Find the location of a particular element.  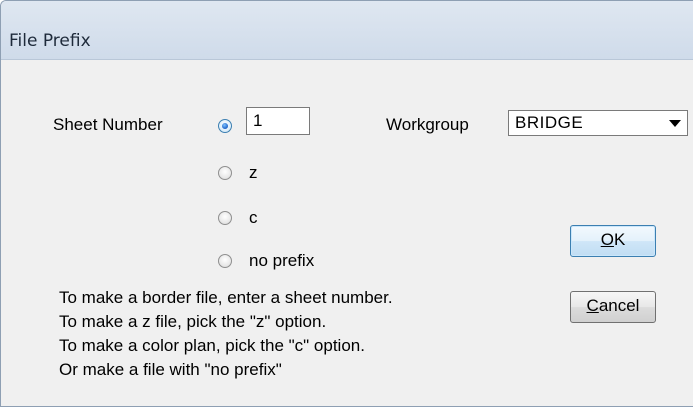

workgroup-select: BRIDGE is located at coordinates (598, 123).